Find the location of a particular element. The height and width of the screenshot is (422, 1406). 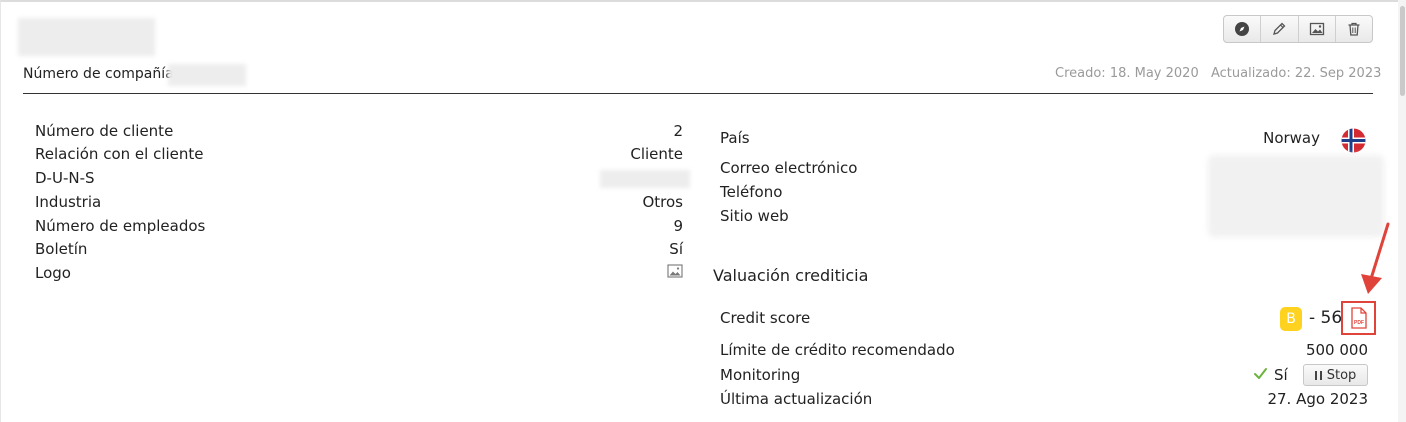

row-value: 2 is located at coordinates (678, 131).